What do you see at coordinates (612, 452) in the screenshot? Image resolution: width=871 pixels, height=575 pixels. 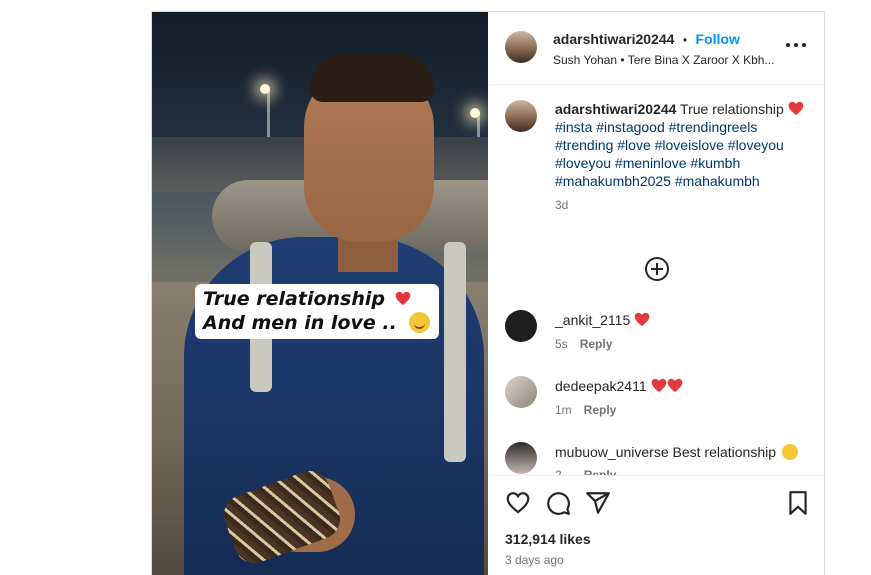 I see `comment-username: mubuow_universe` at bounding box center [612, 452].